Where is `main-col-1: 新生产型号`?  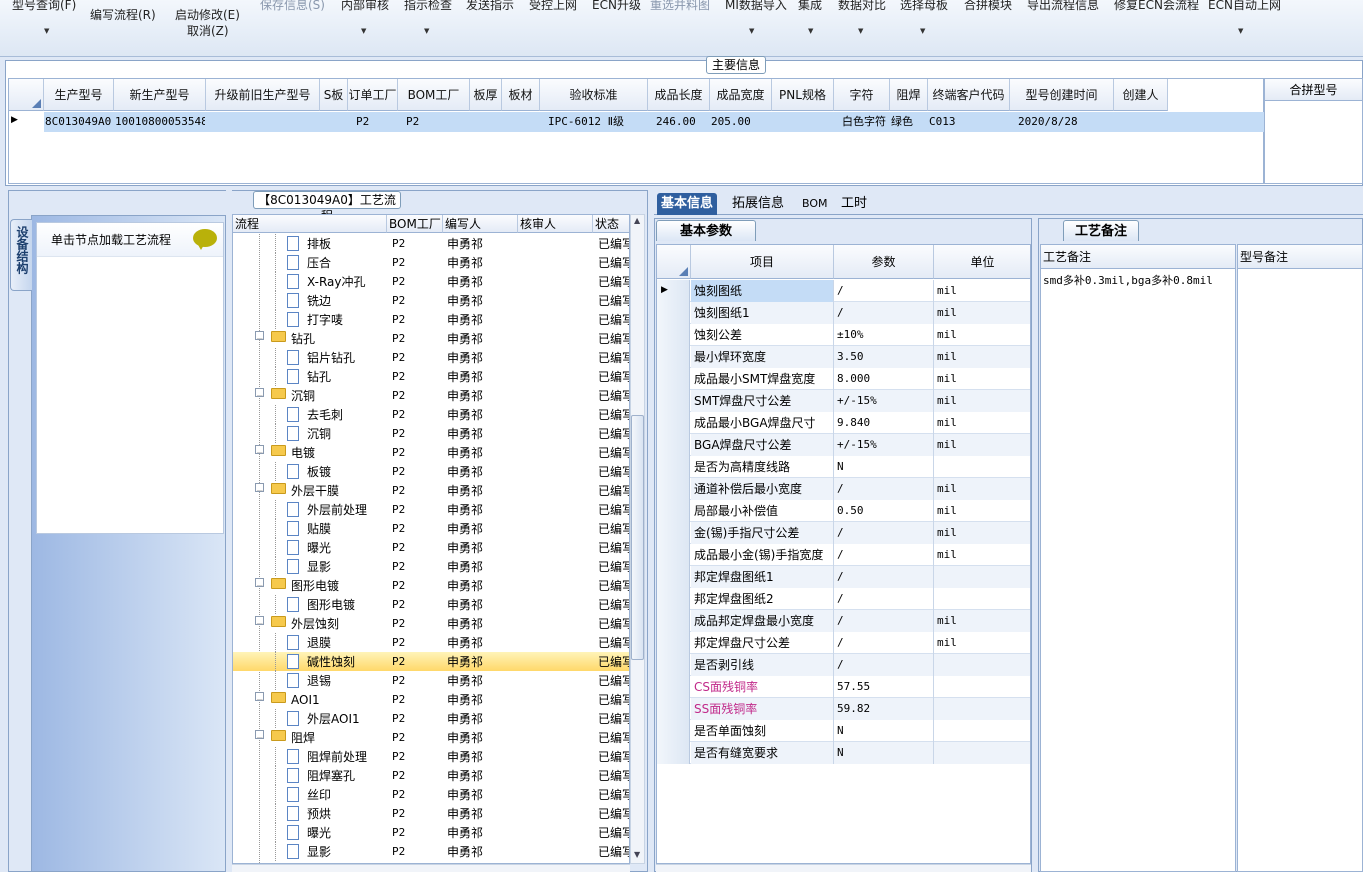 main-col-1: 新生产型号 is located at coordinates (160, 95).